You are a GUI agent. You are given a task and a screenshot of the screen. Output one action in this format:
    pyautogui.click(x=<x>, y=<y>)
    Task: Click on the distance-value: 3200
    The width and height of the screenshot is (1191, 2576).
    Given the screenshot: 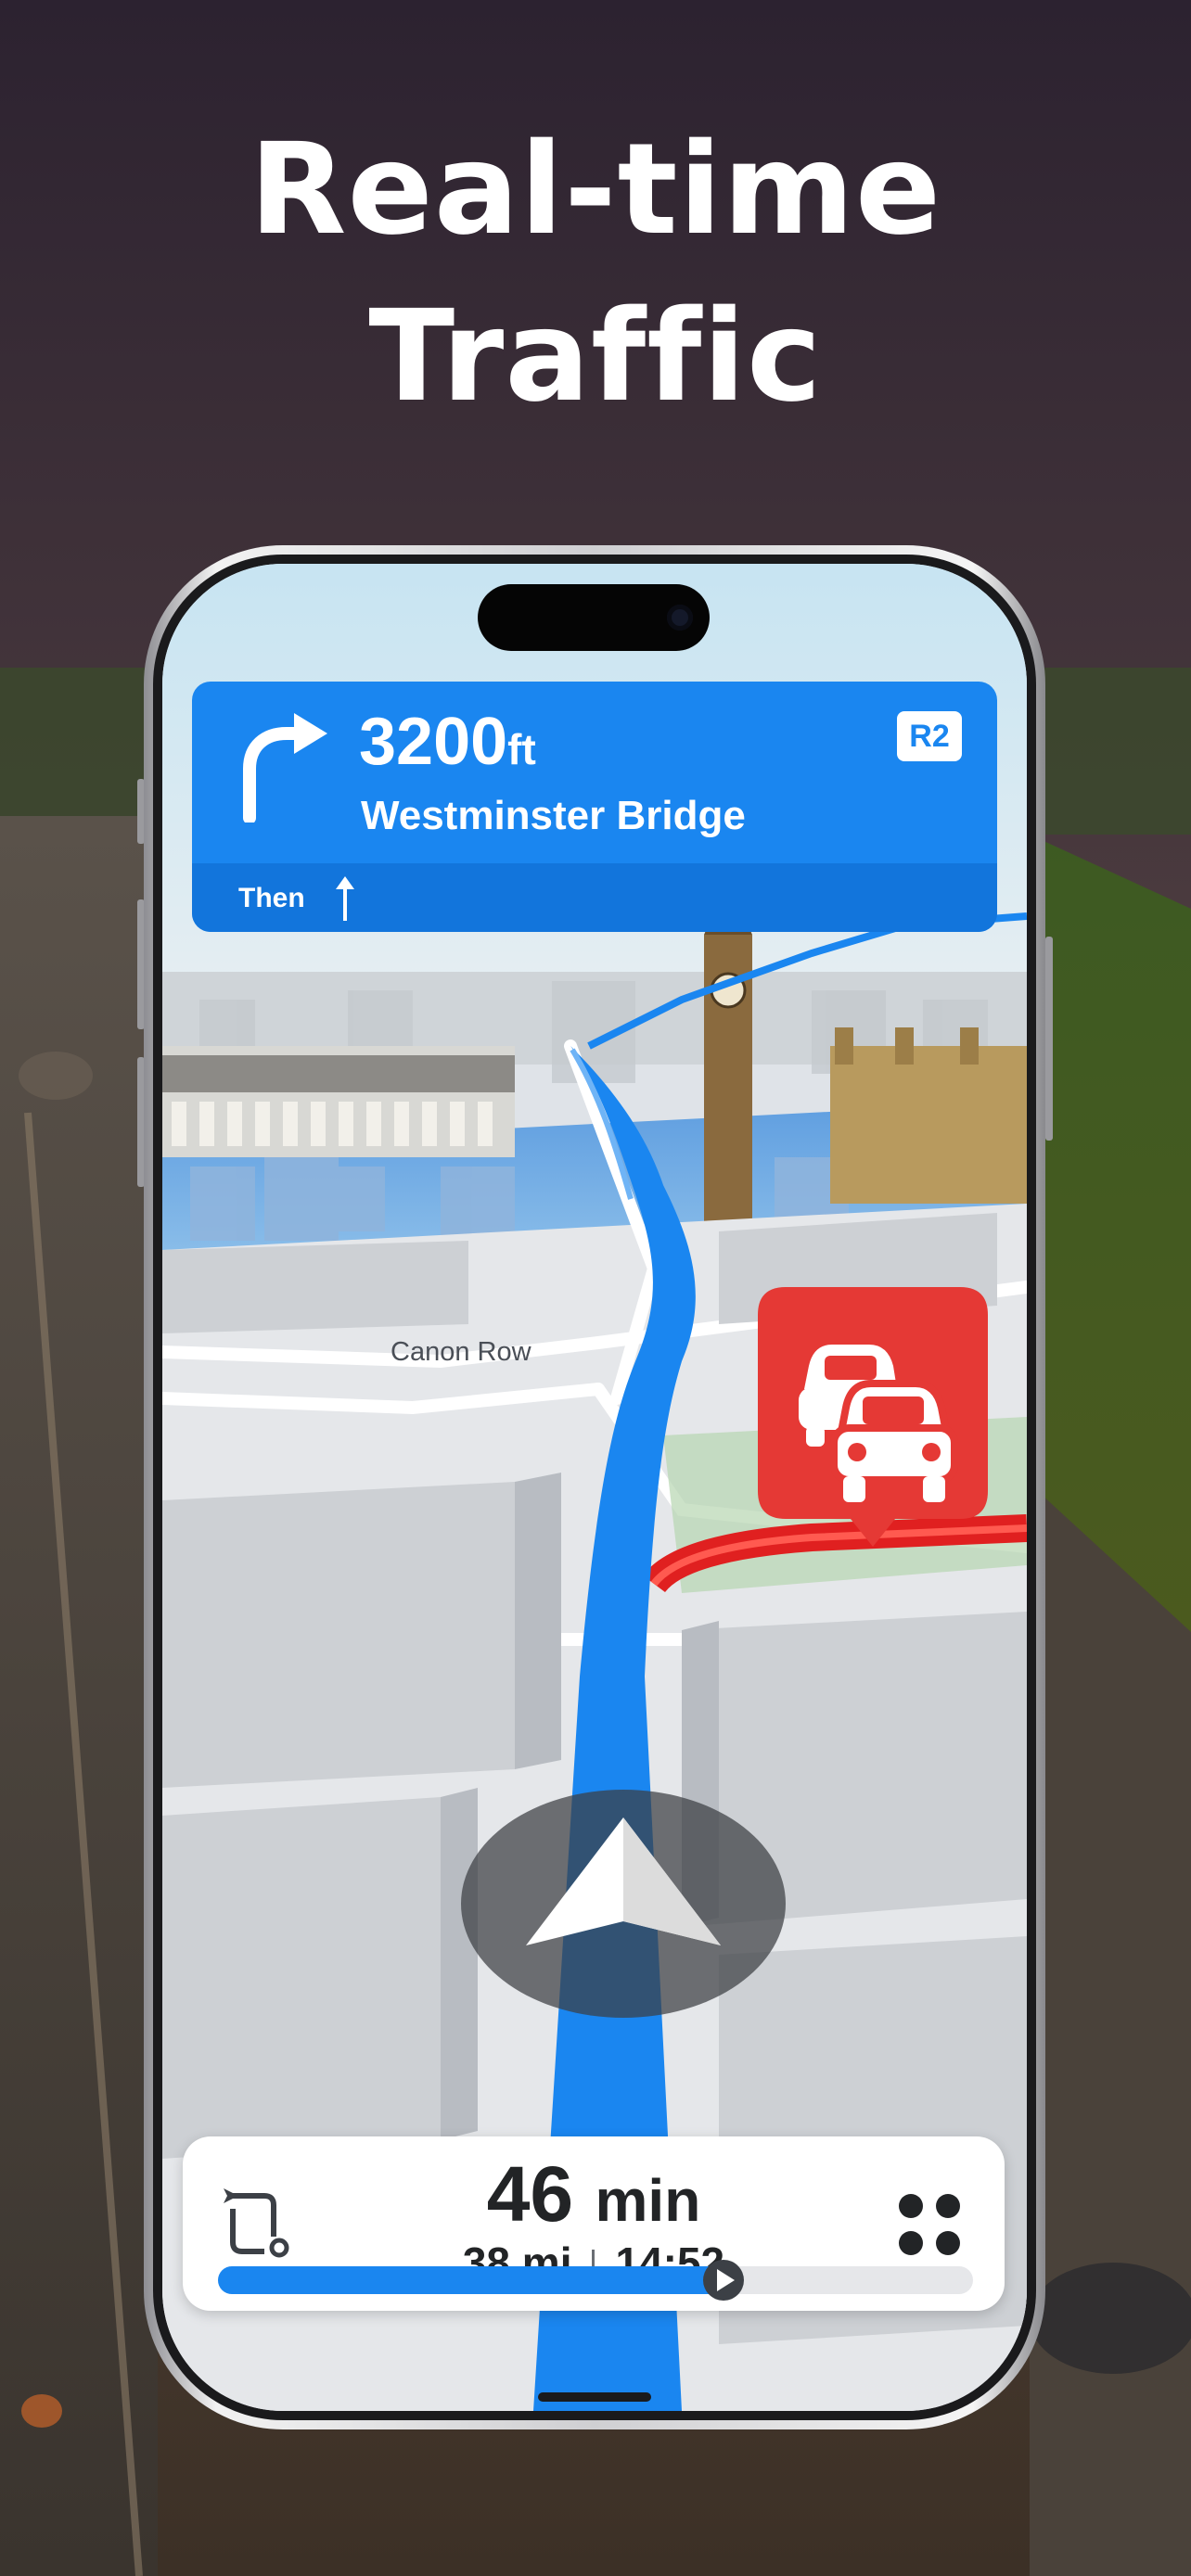 What is the action you would take?
    pyautogui.click(x=433, y=742)
    